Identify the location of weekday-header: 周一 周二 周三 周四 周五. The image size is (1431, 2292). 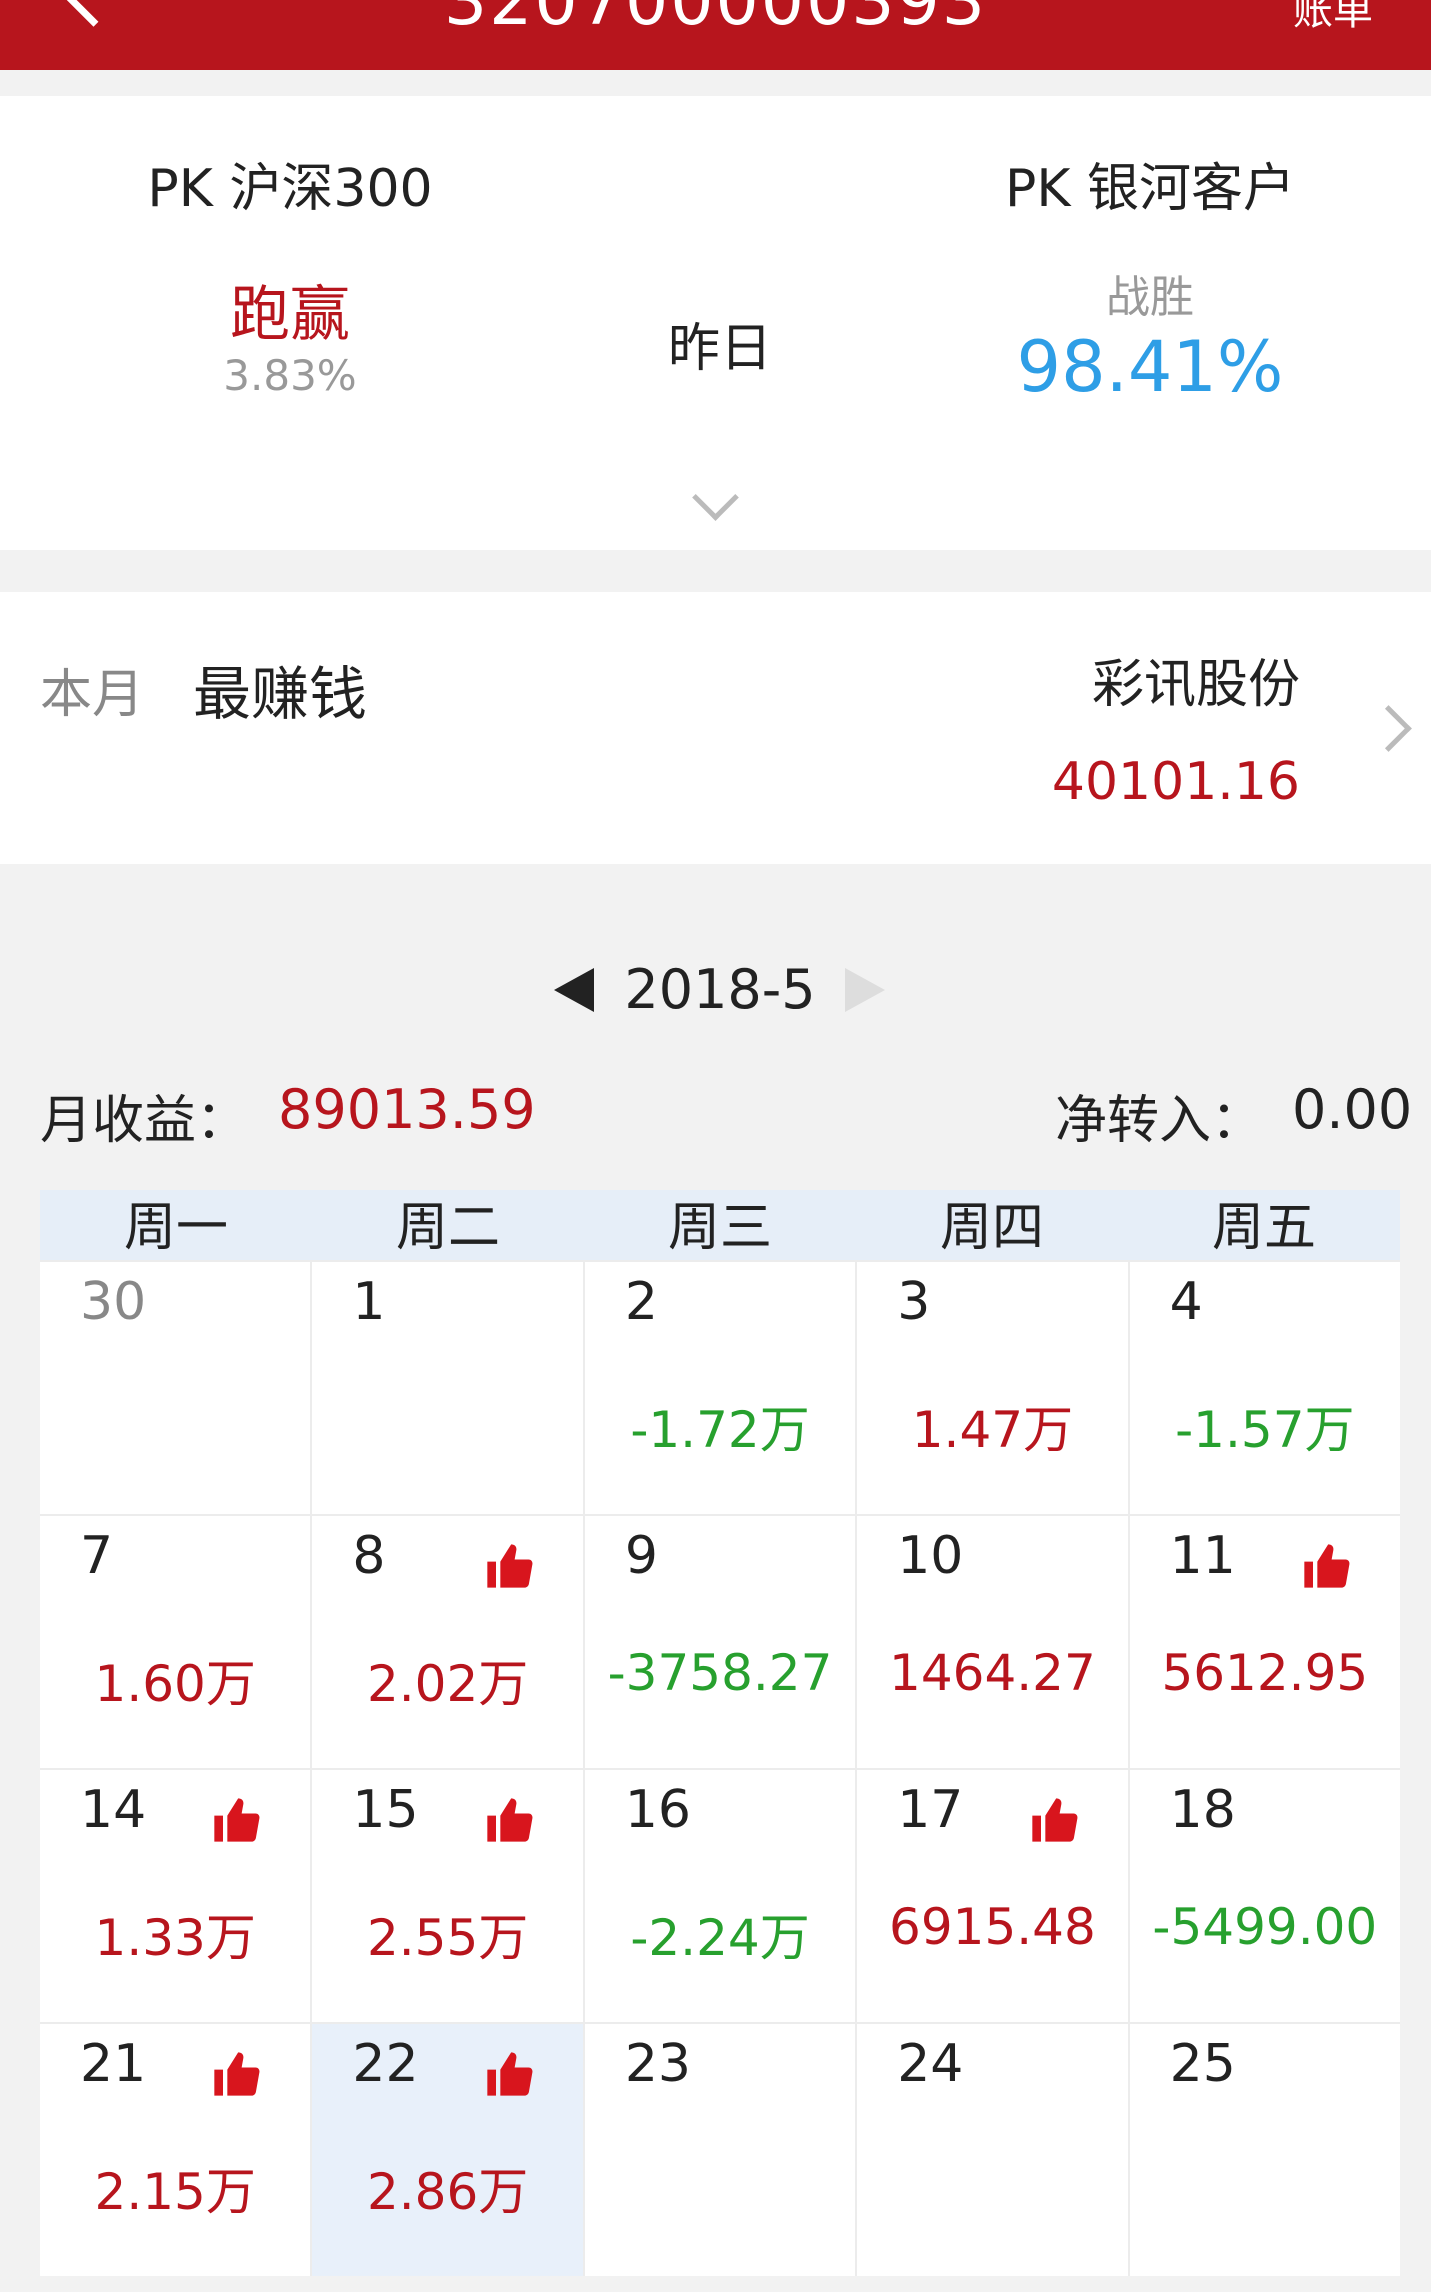
(720, 1225).